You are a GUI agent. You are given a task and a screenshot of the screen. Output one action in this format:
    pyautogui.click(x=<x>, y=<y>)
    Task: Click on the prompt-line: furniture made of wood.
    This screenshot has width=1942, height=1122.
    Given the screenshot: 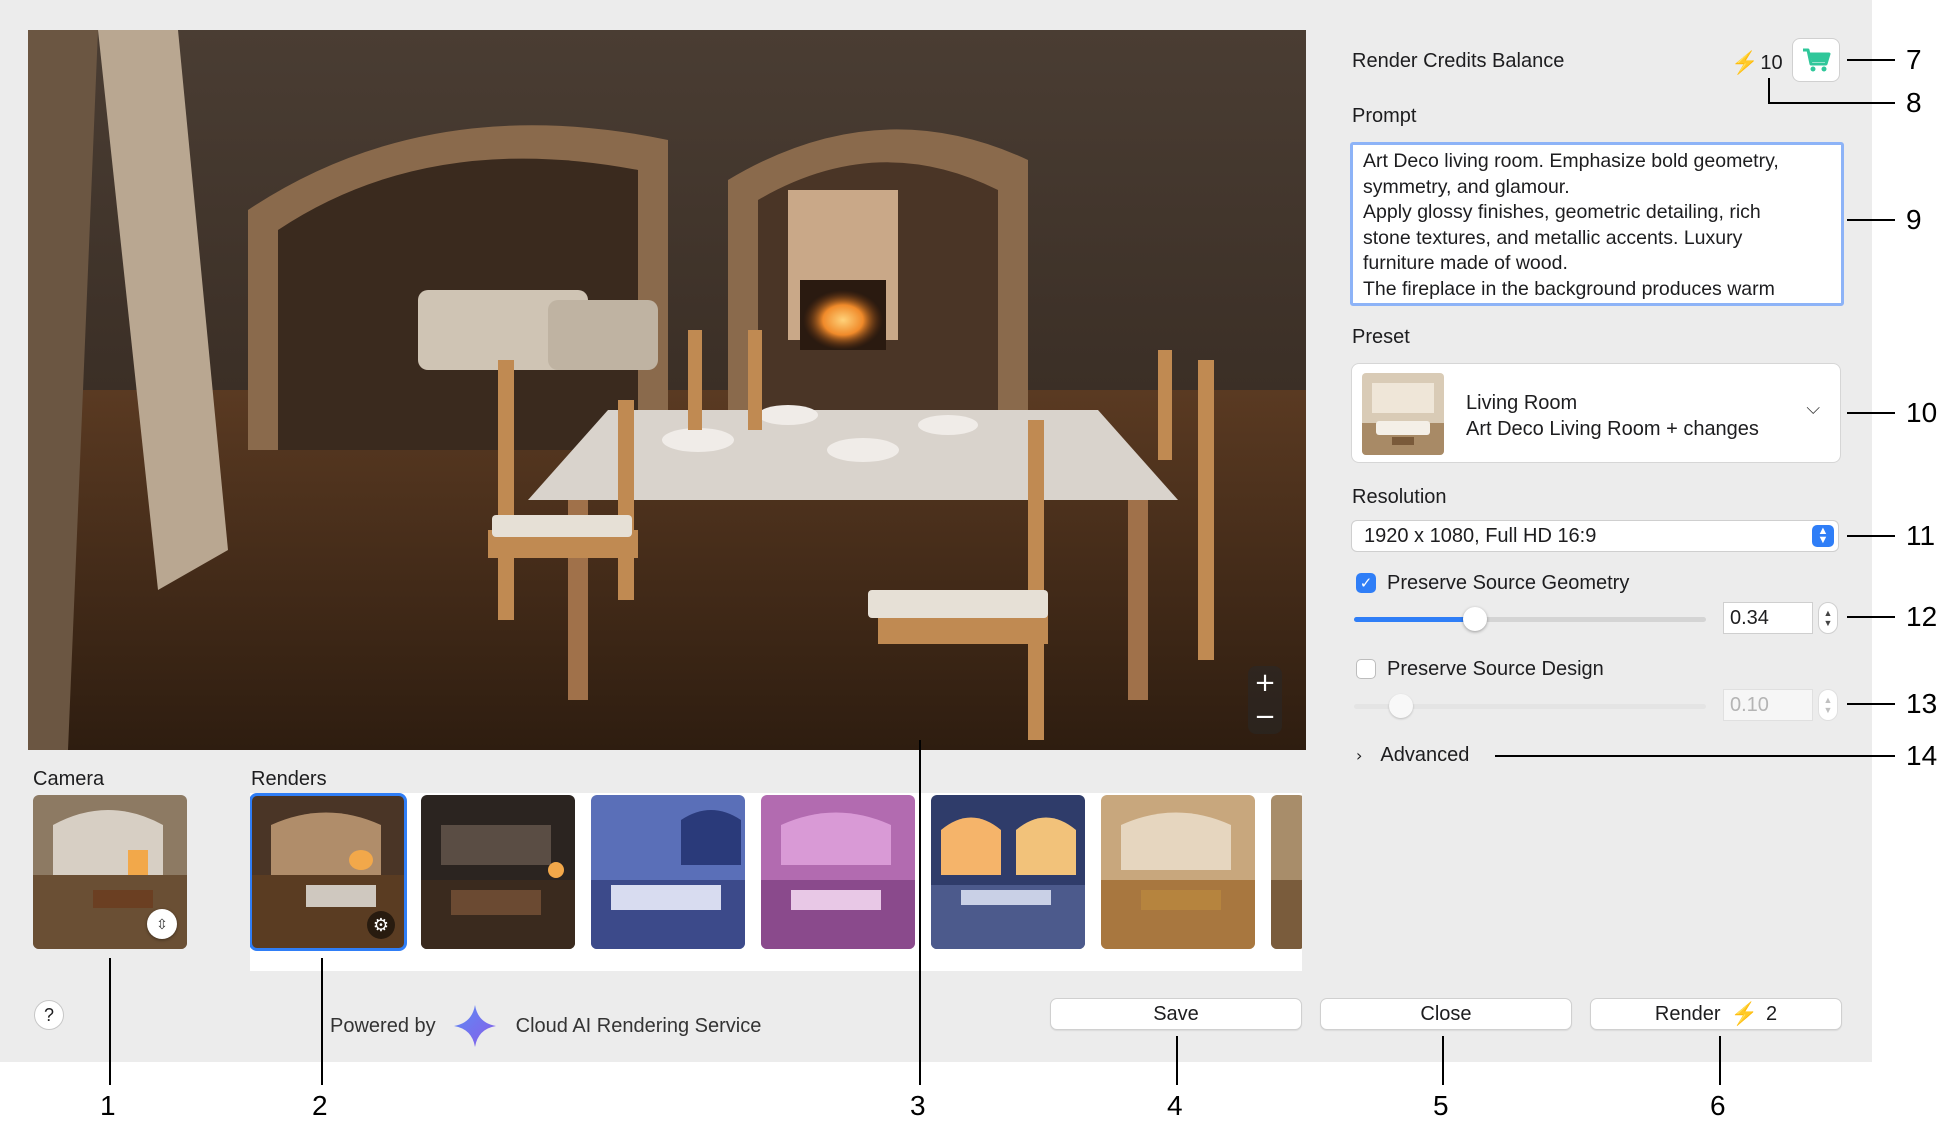 What is the action you would take?
    pyautogui.click(x=1465, y=263)
    